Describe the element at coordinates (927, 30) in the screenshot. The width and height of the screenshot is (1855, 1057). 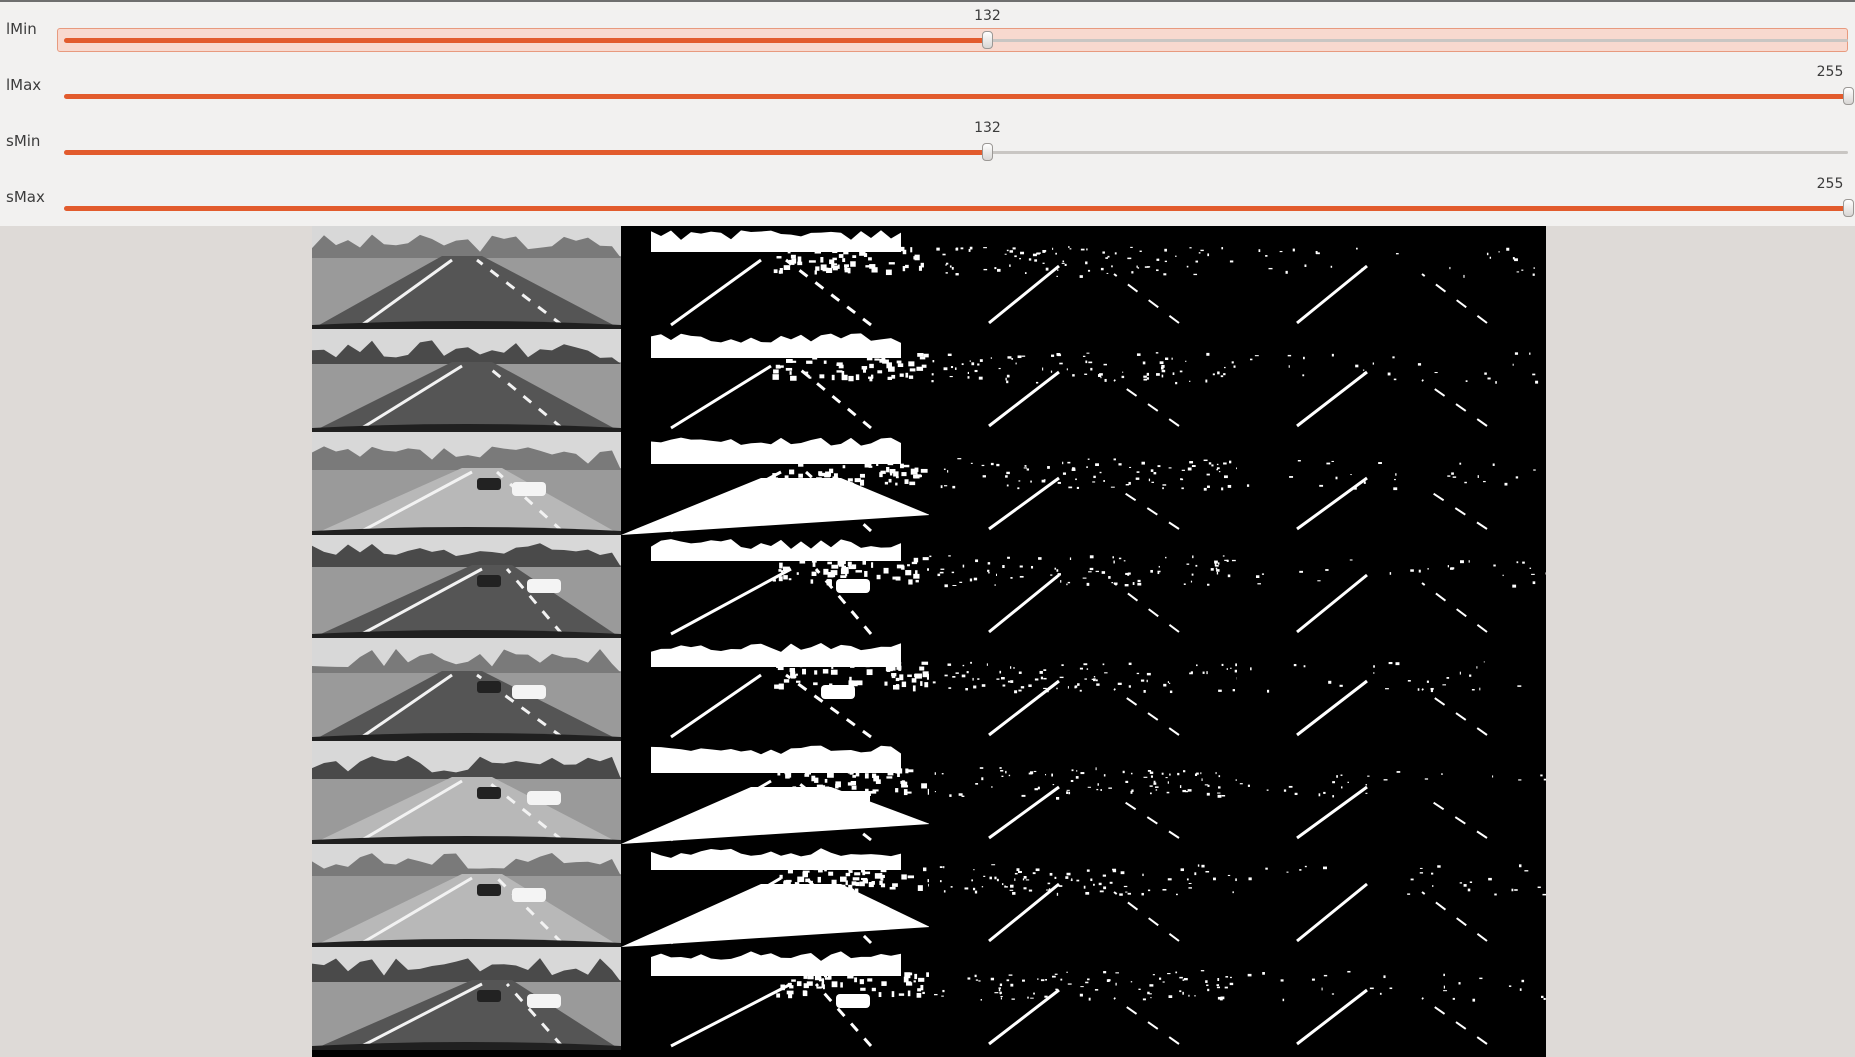
I see `slider-row-lMin: lMin 132` at that location.